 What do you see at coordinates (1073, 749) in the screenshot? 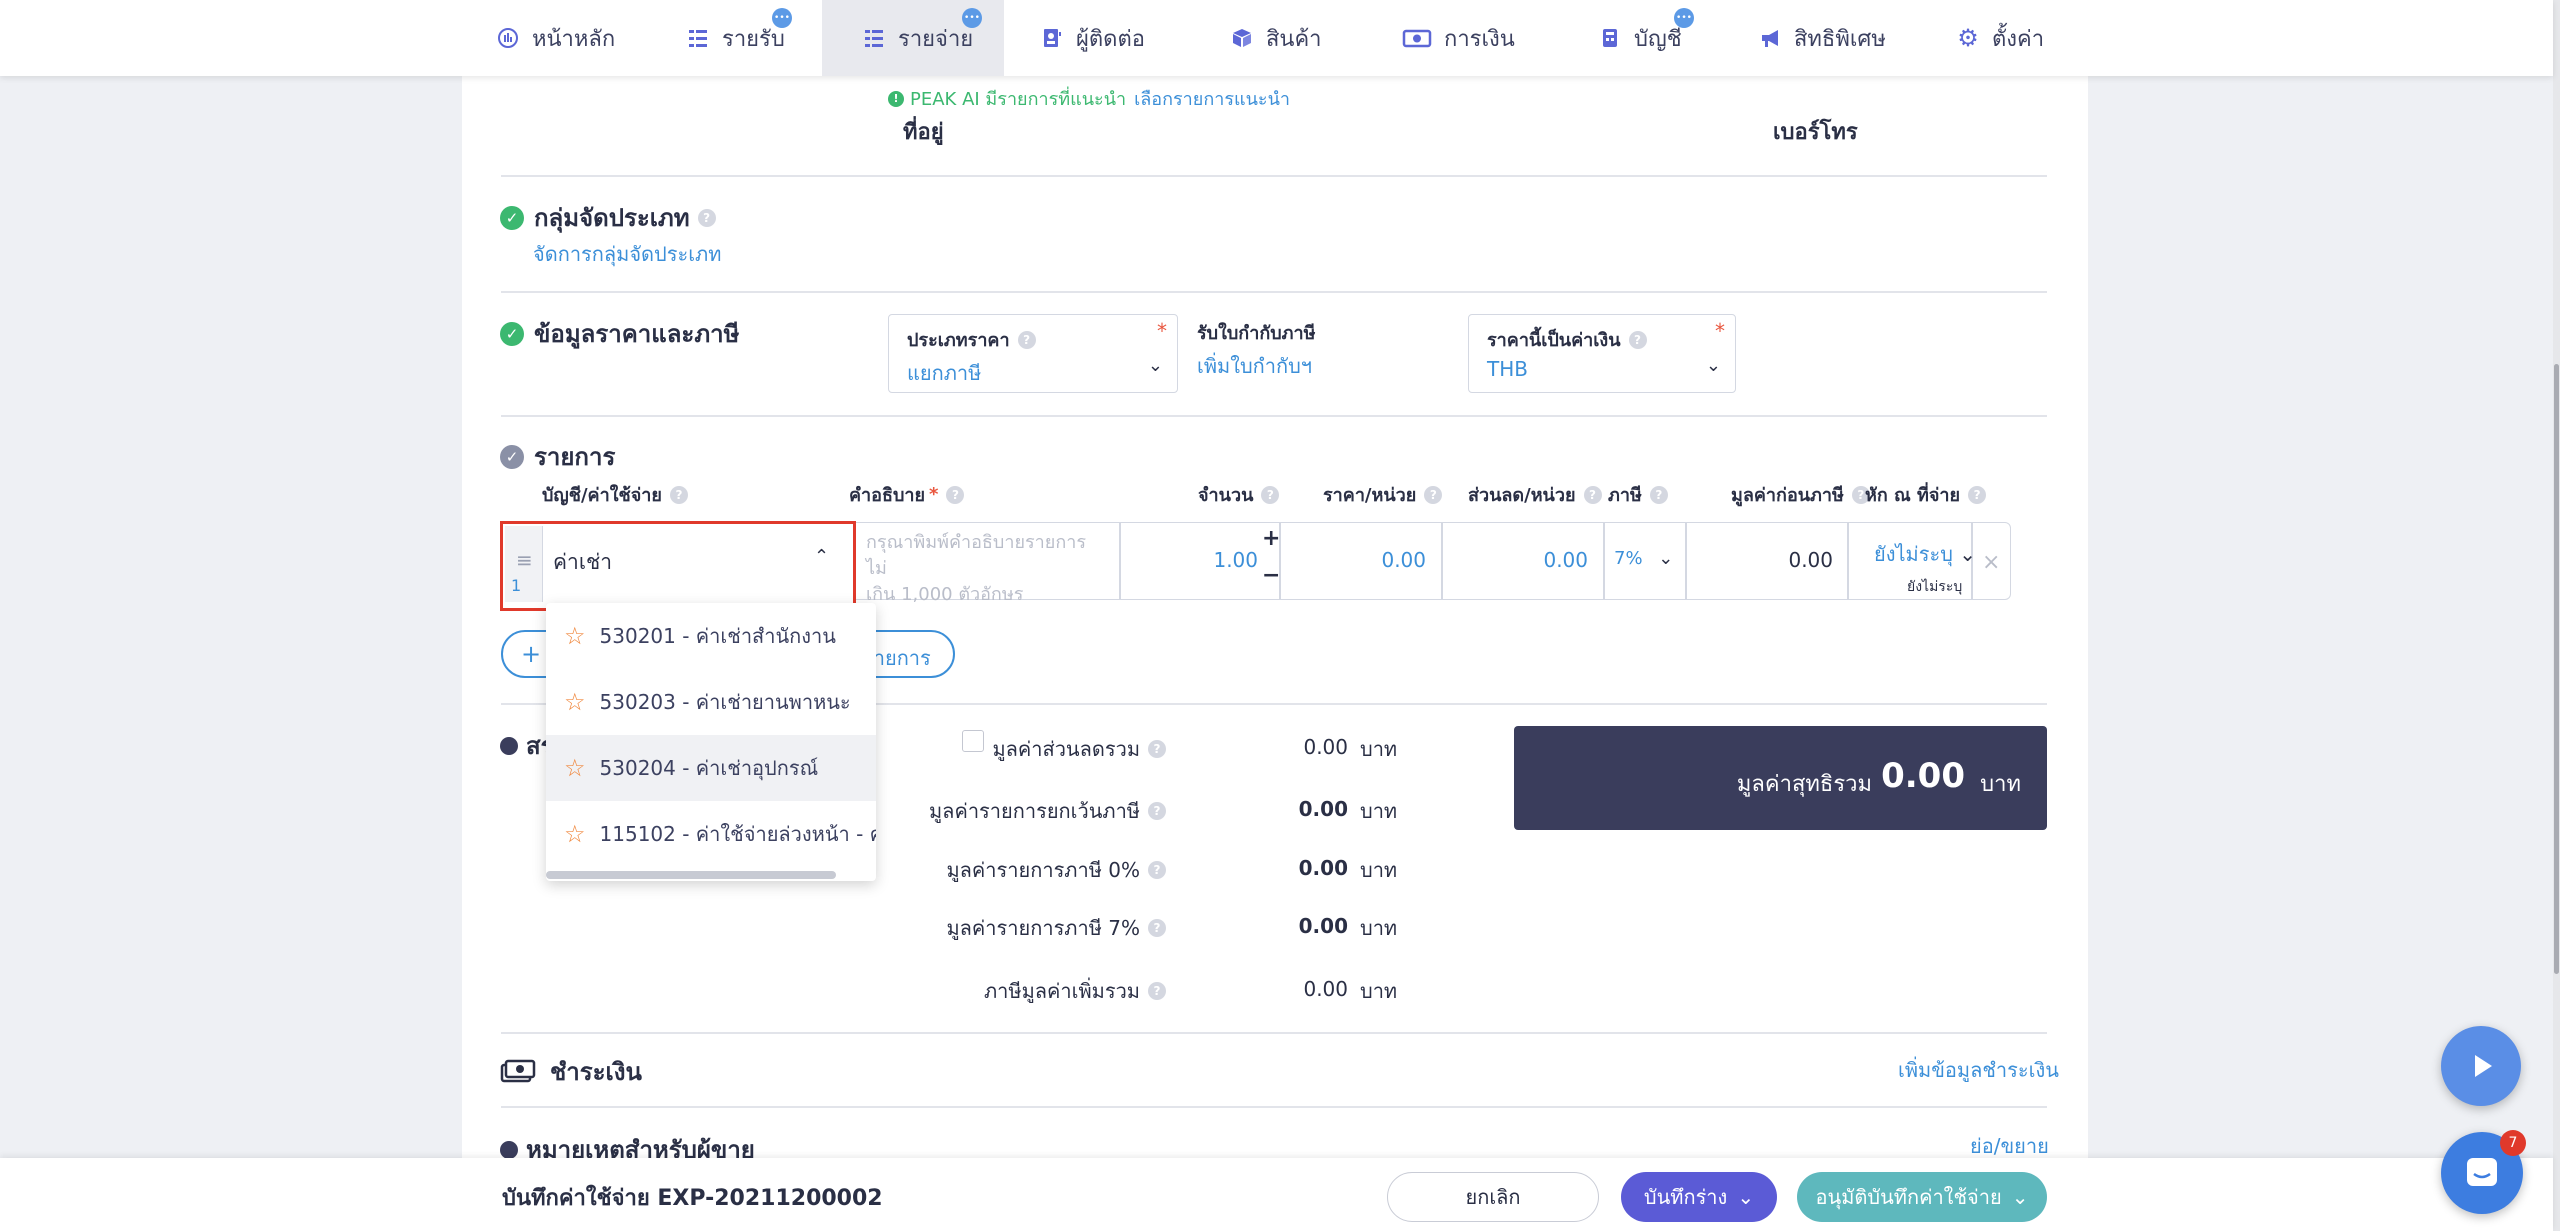
I see `discount-total-label: มูลค่าส่วนลดรวม?` at bounding box center [1073, 749].